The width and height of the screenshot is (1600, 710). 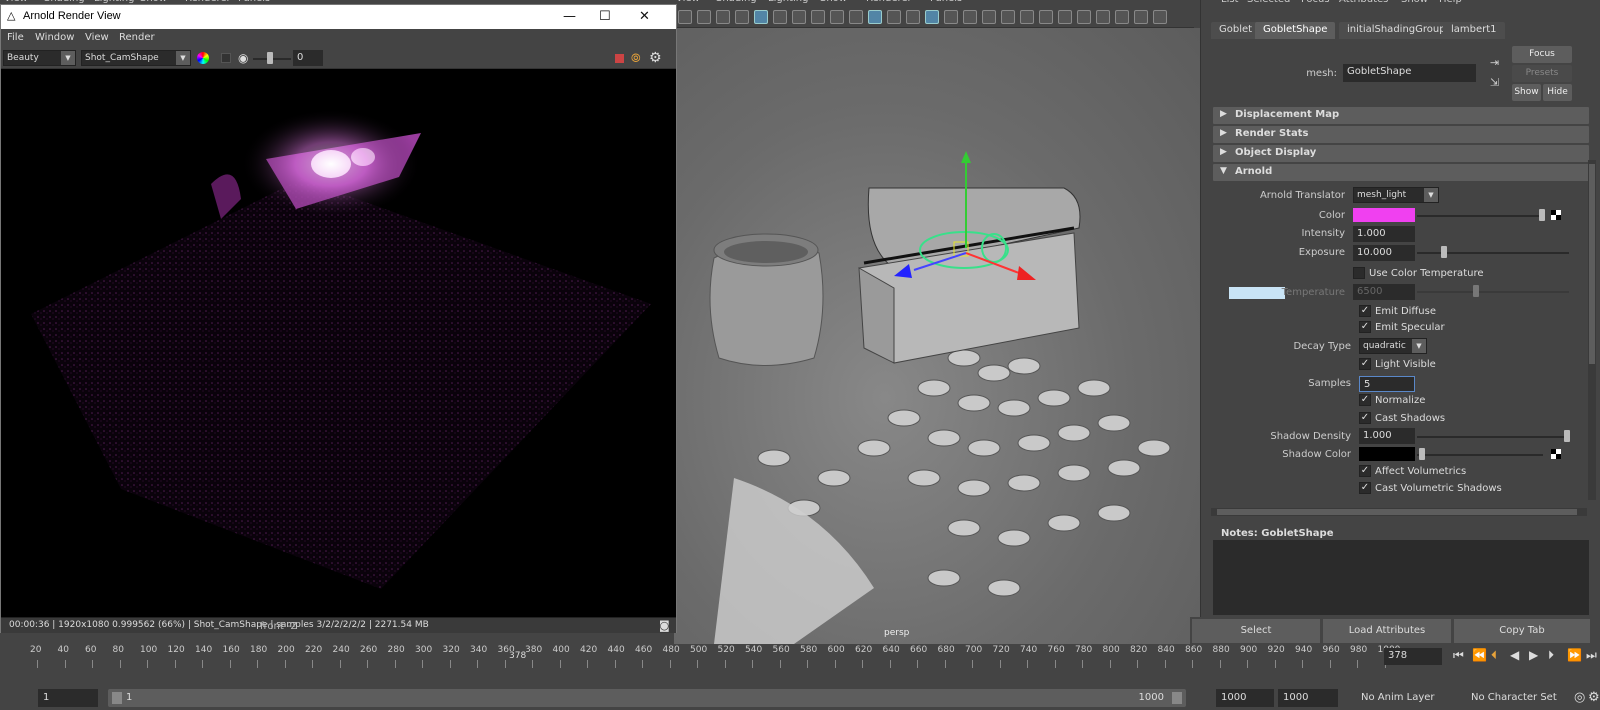 I want to click on section-object-display: ▶ Object Display, so click(x=1401, y=153).